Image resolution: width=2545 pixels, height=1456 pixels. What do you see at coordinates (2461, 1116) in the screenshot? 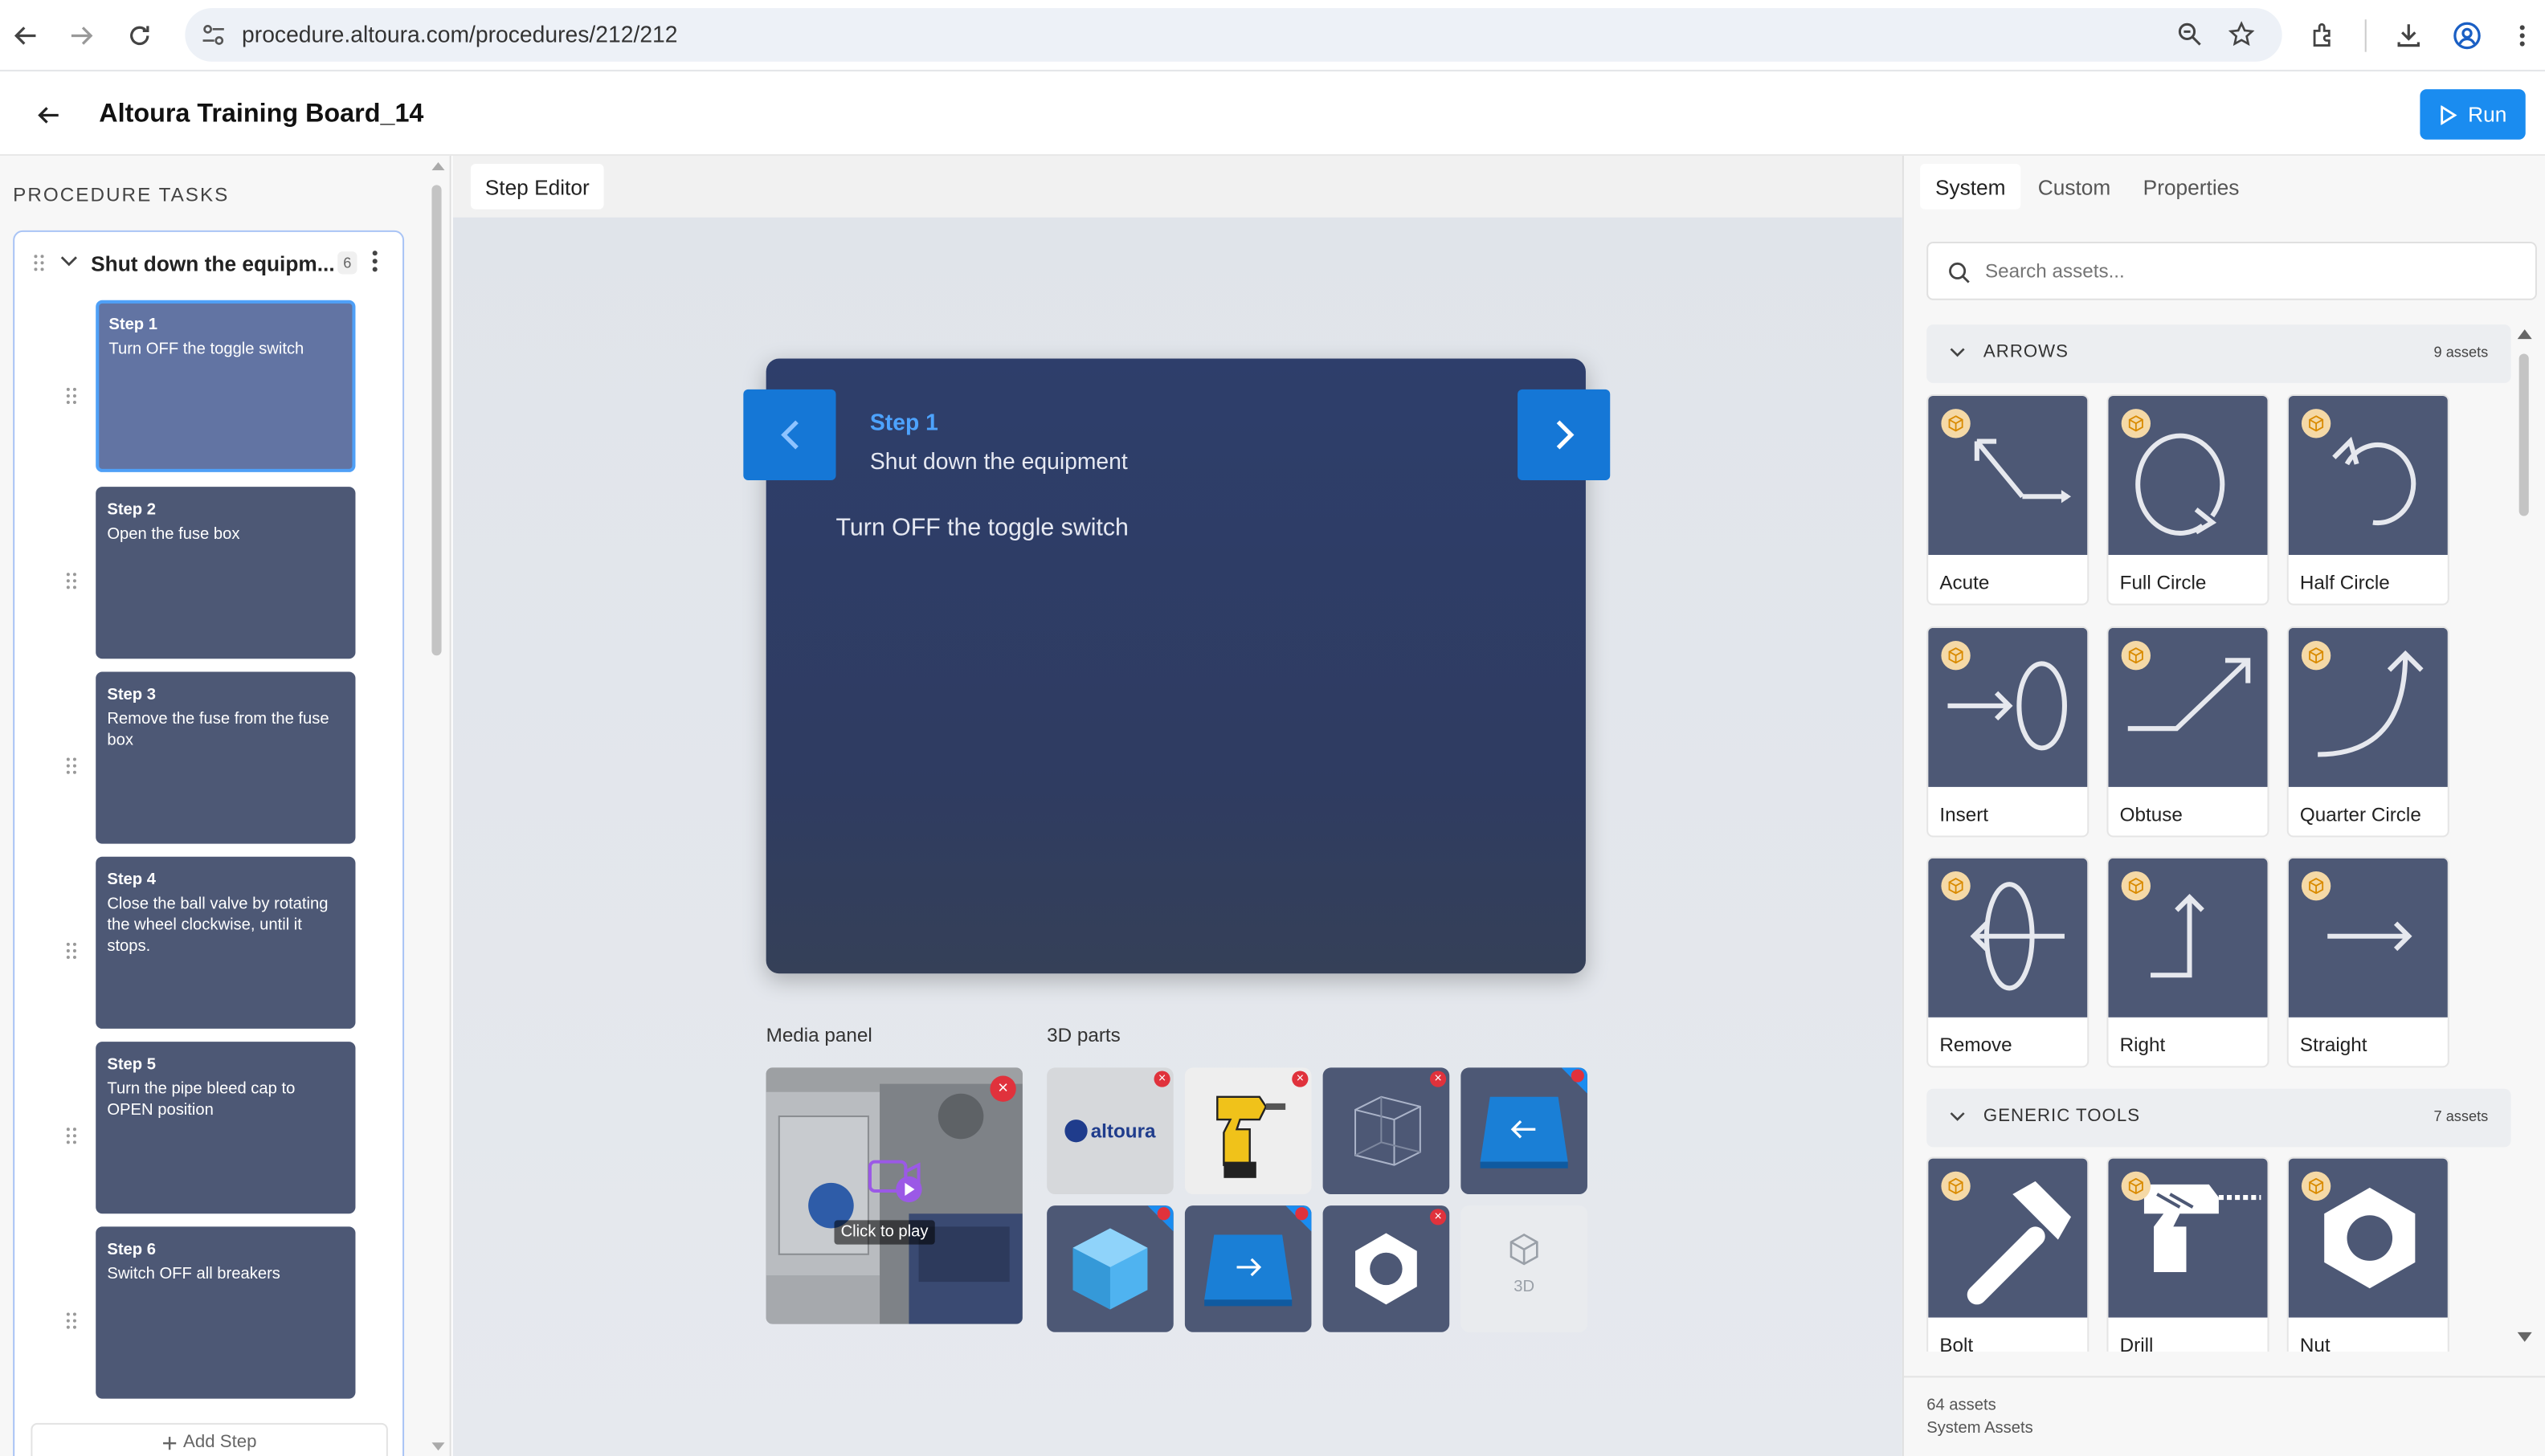
I see `category-count: 7 assets` at bounding box center [2461, 1116].